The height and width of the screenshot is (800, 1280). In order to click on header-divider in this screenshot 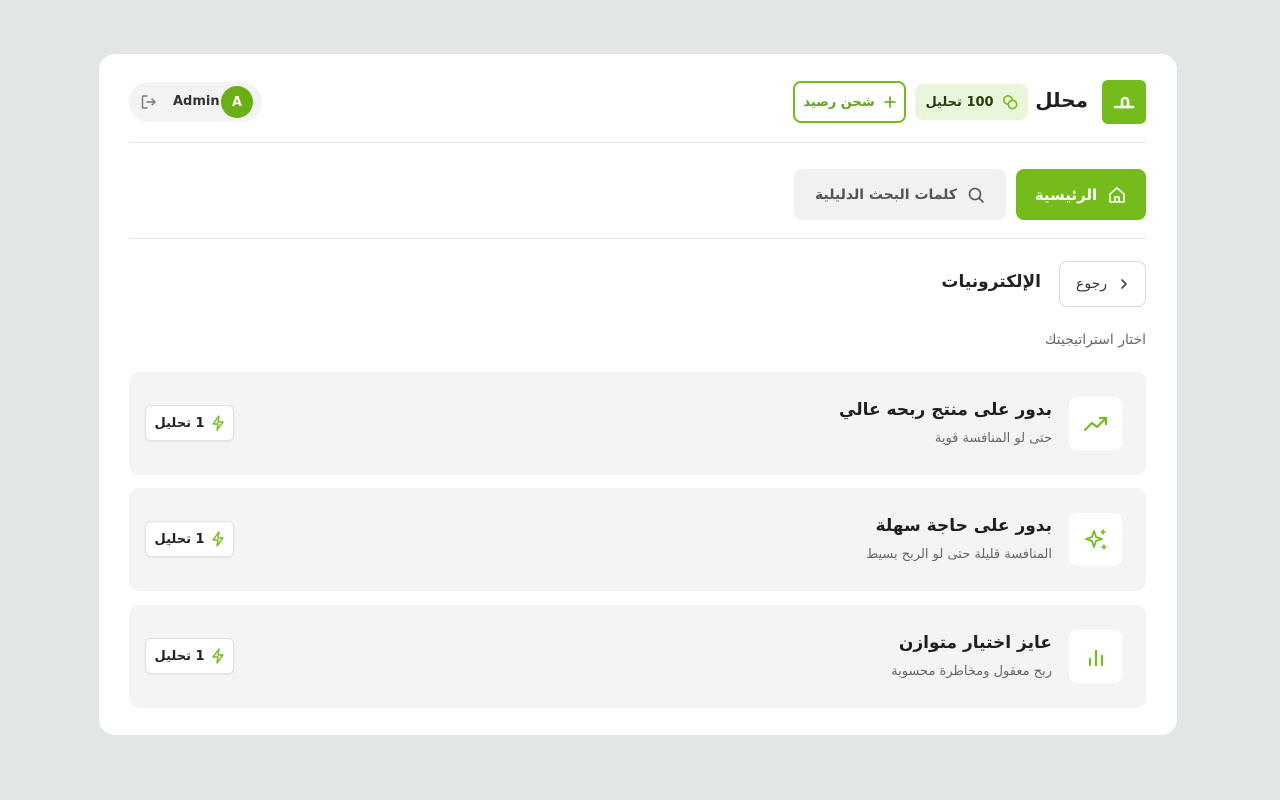, I will do `click(637, 142)`.